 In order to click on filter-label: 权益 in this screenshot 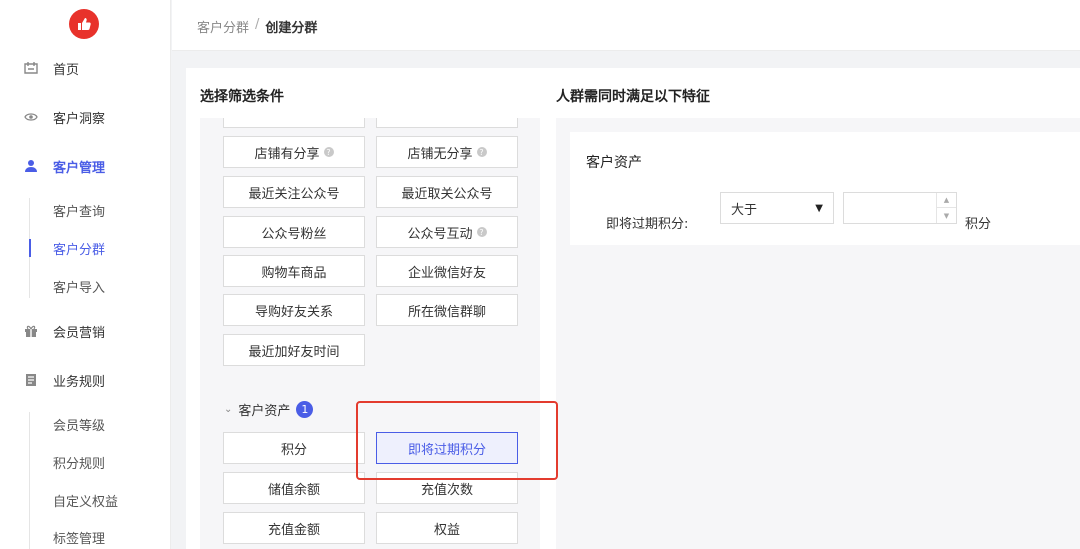, I will do `click(446, 530)`.